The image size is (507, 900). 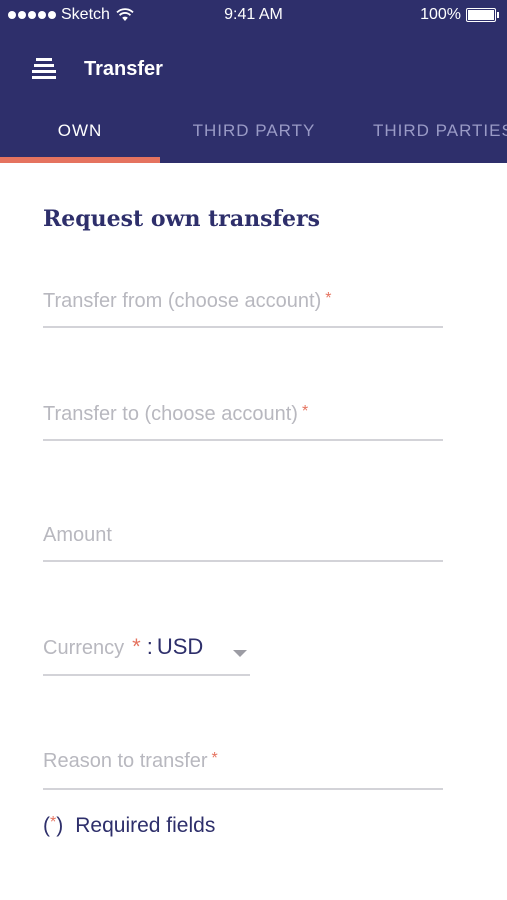 I want to click on currency-value: USD, so click(x=180, y=646).